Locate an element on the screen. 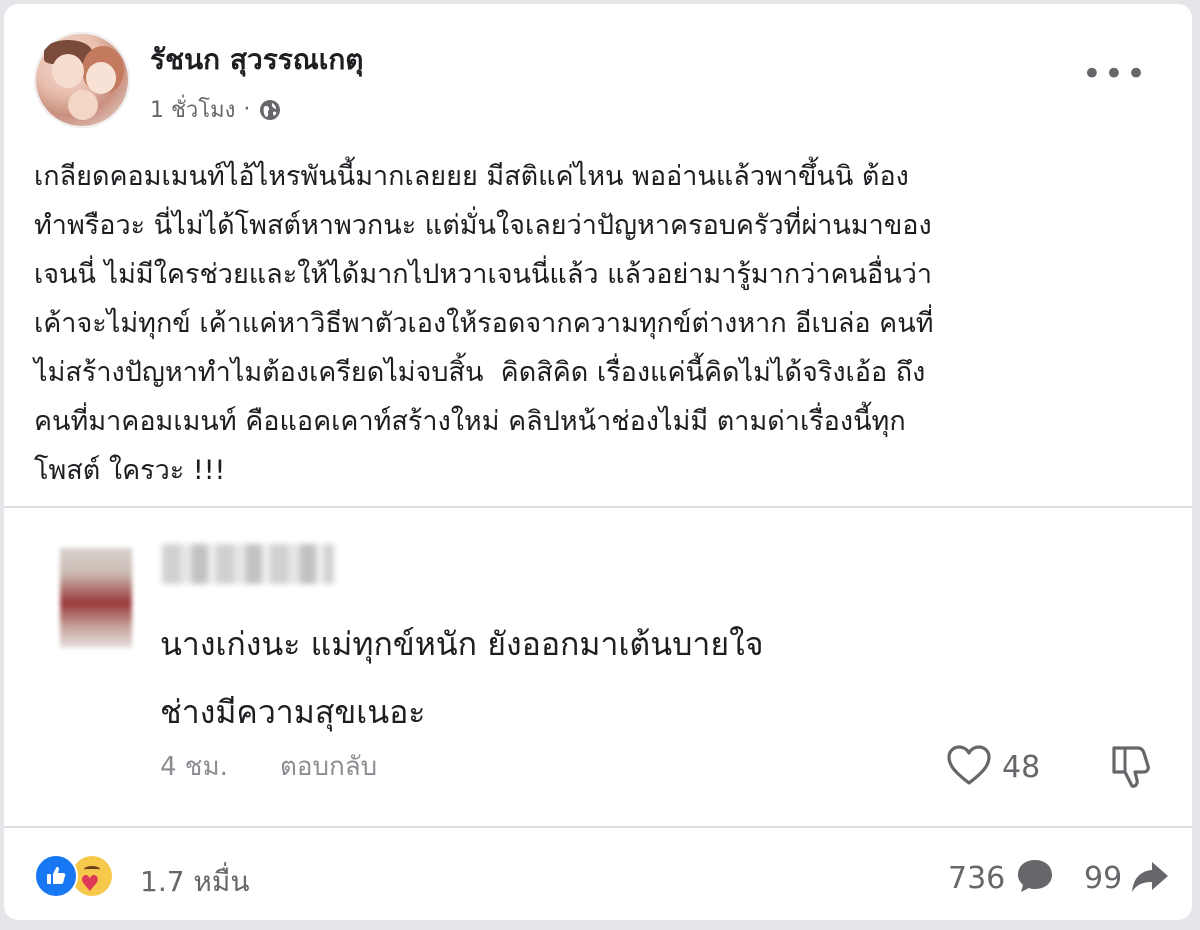 Image resolution: width=1200 pixels, height=930 pixels. post-meta: 1 ชั่วโมง · is located at coordinates (216, 109).